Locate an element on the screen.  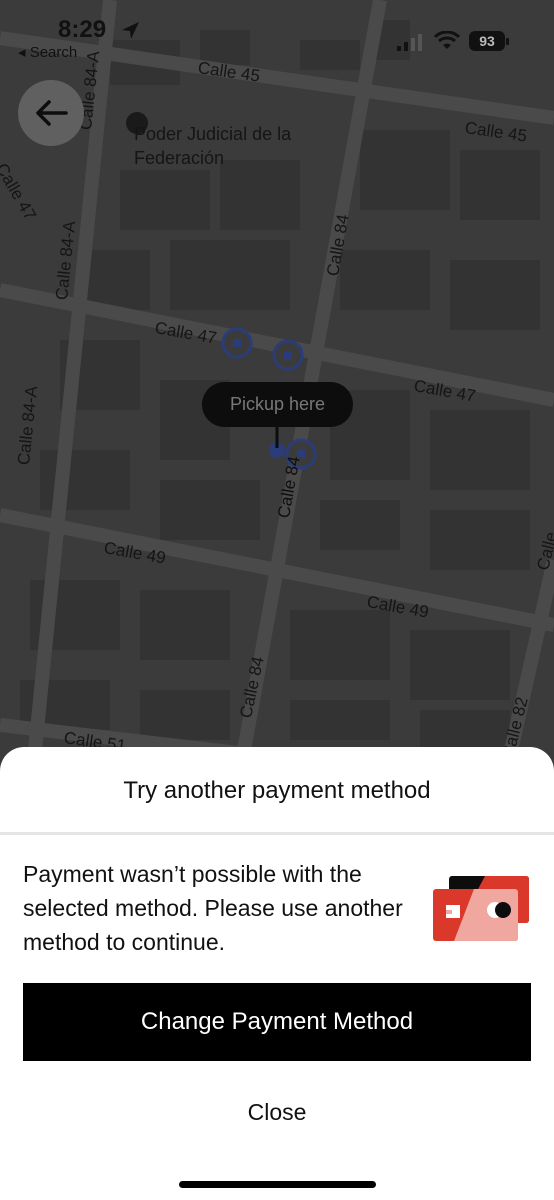
signal-icon is located at coordinates (409, 42).